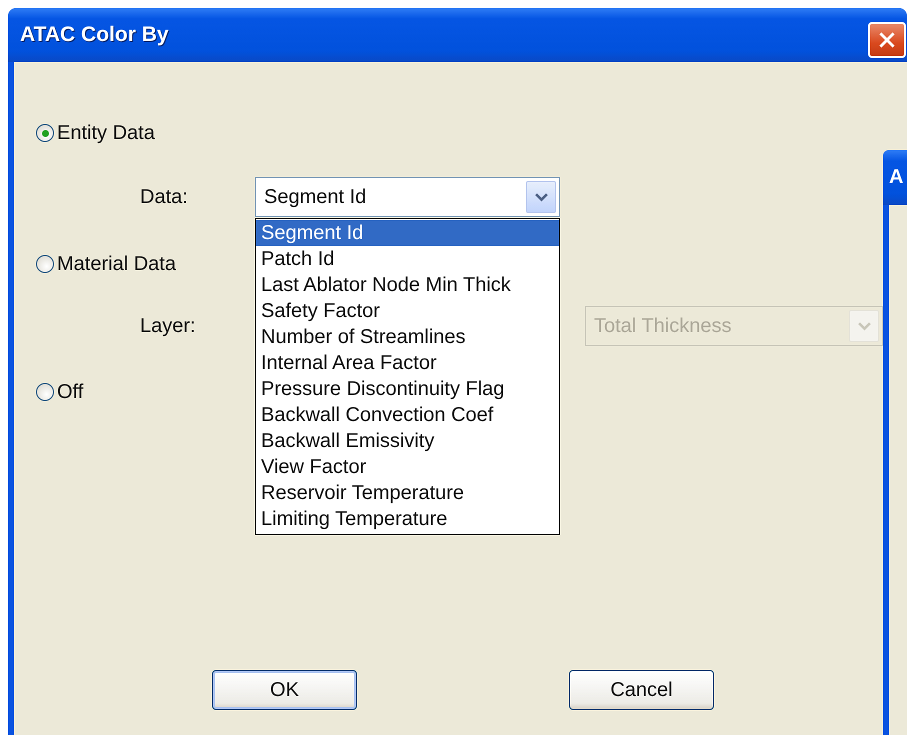 The height and width of the screenshot is (735, 907). Describe the element at coordinates (116, 264) in the screenshot. I see `radio-label: Material Data` at that location.